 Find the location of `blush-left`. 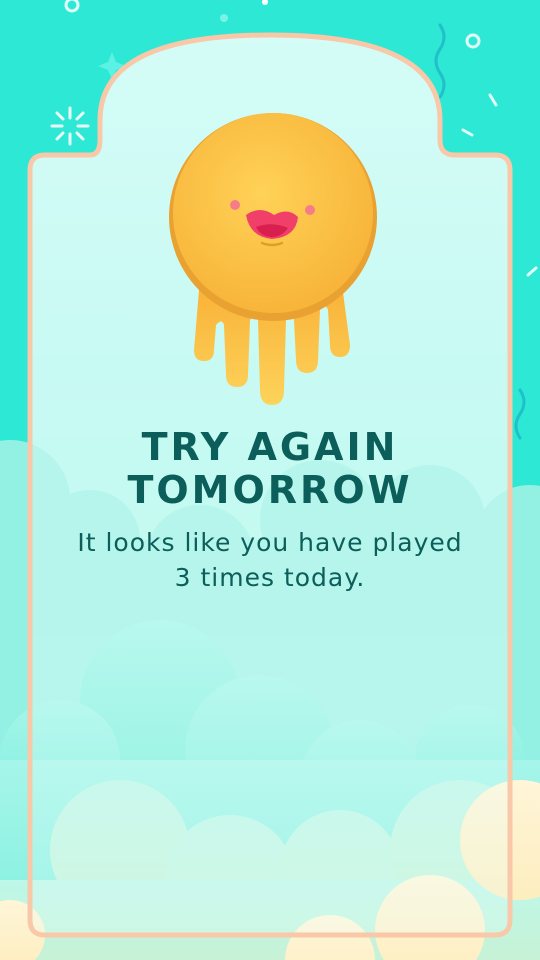

blush-left is located at coordinates (235, 205).